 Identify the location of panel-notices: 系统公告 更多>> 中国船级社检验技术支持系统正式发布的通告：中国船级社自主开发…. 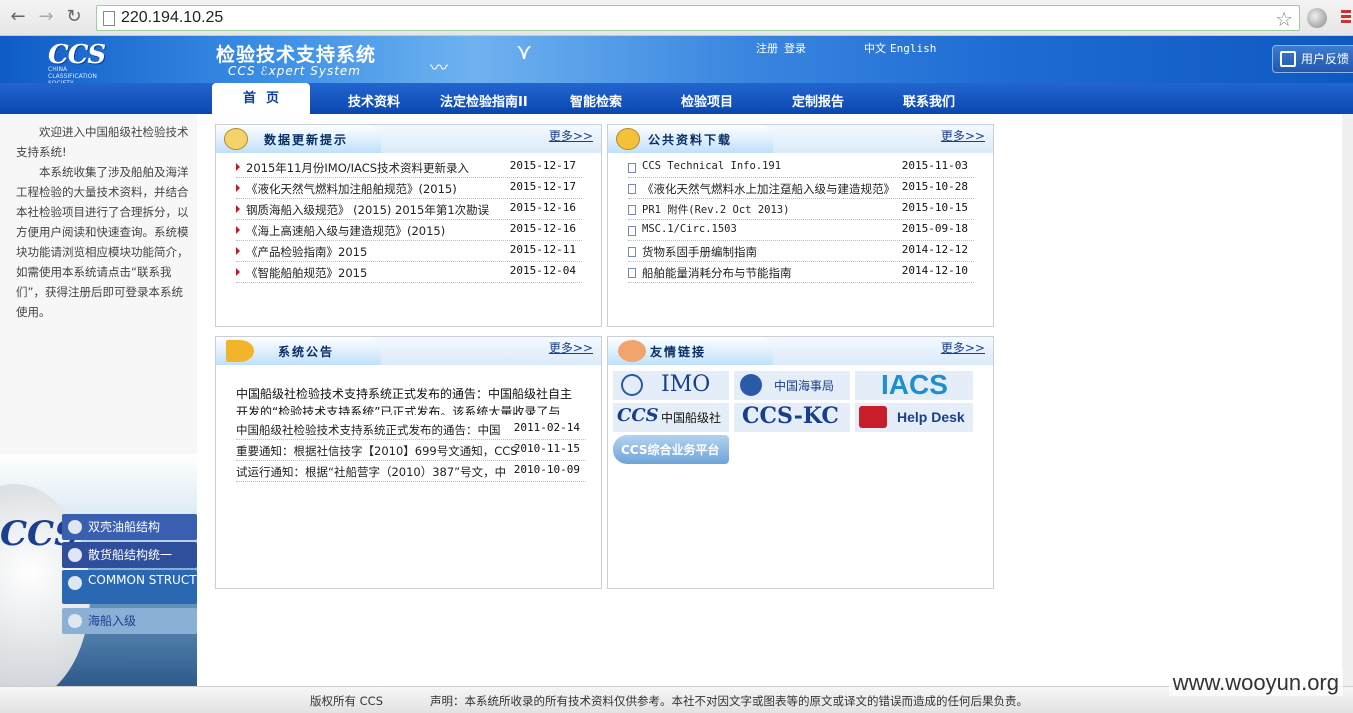
(408, 462).